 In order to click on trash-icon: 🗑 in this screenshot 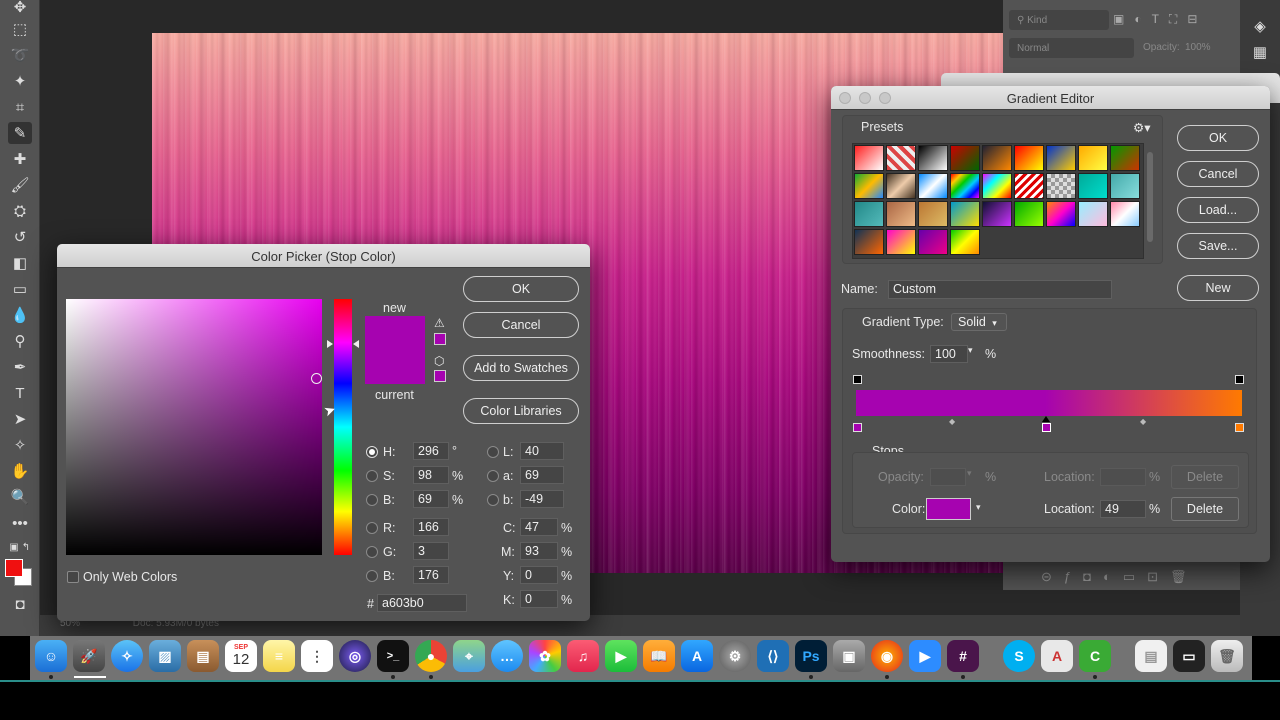, I will do `click(1227, 656)`.